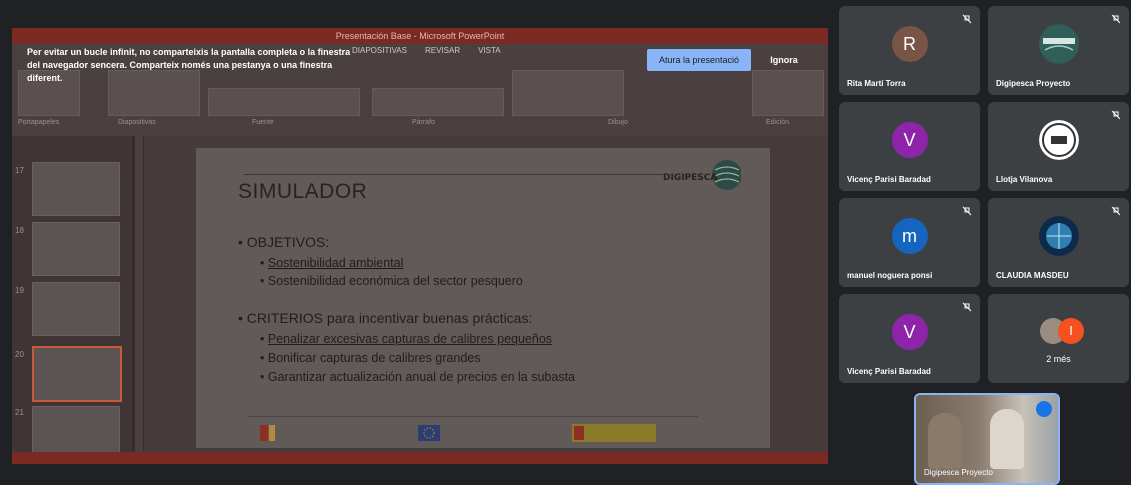 The image size is (1131, 485). I want to click on participant-tile: Digipesca Proyecto, so click(1058, 50).